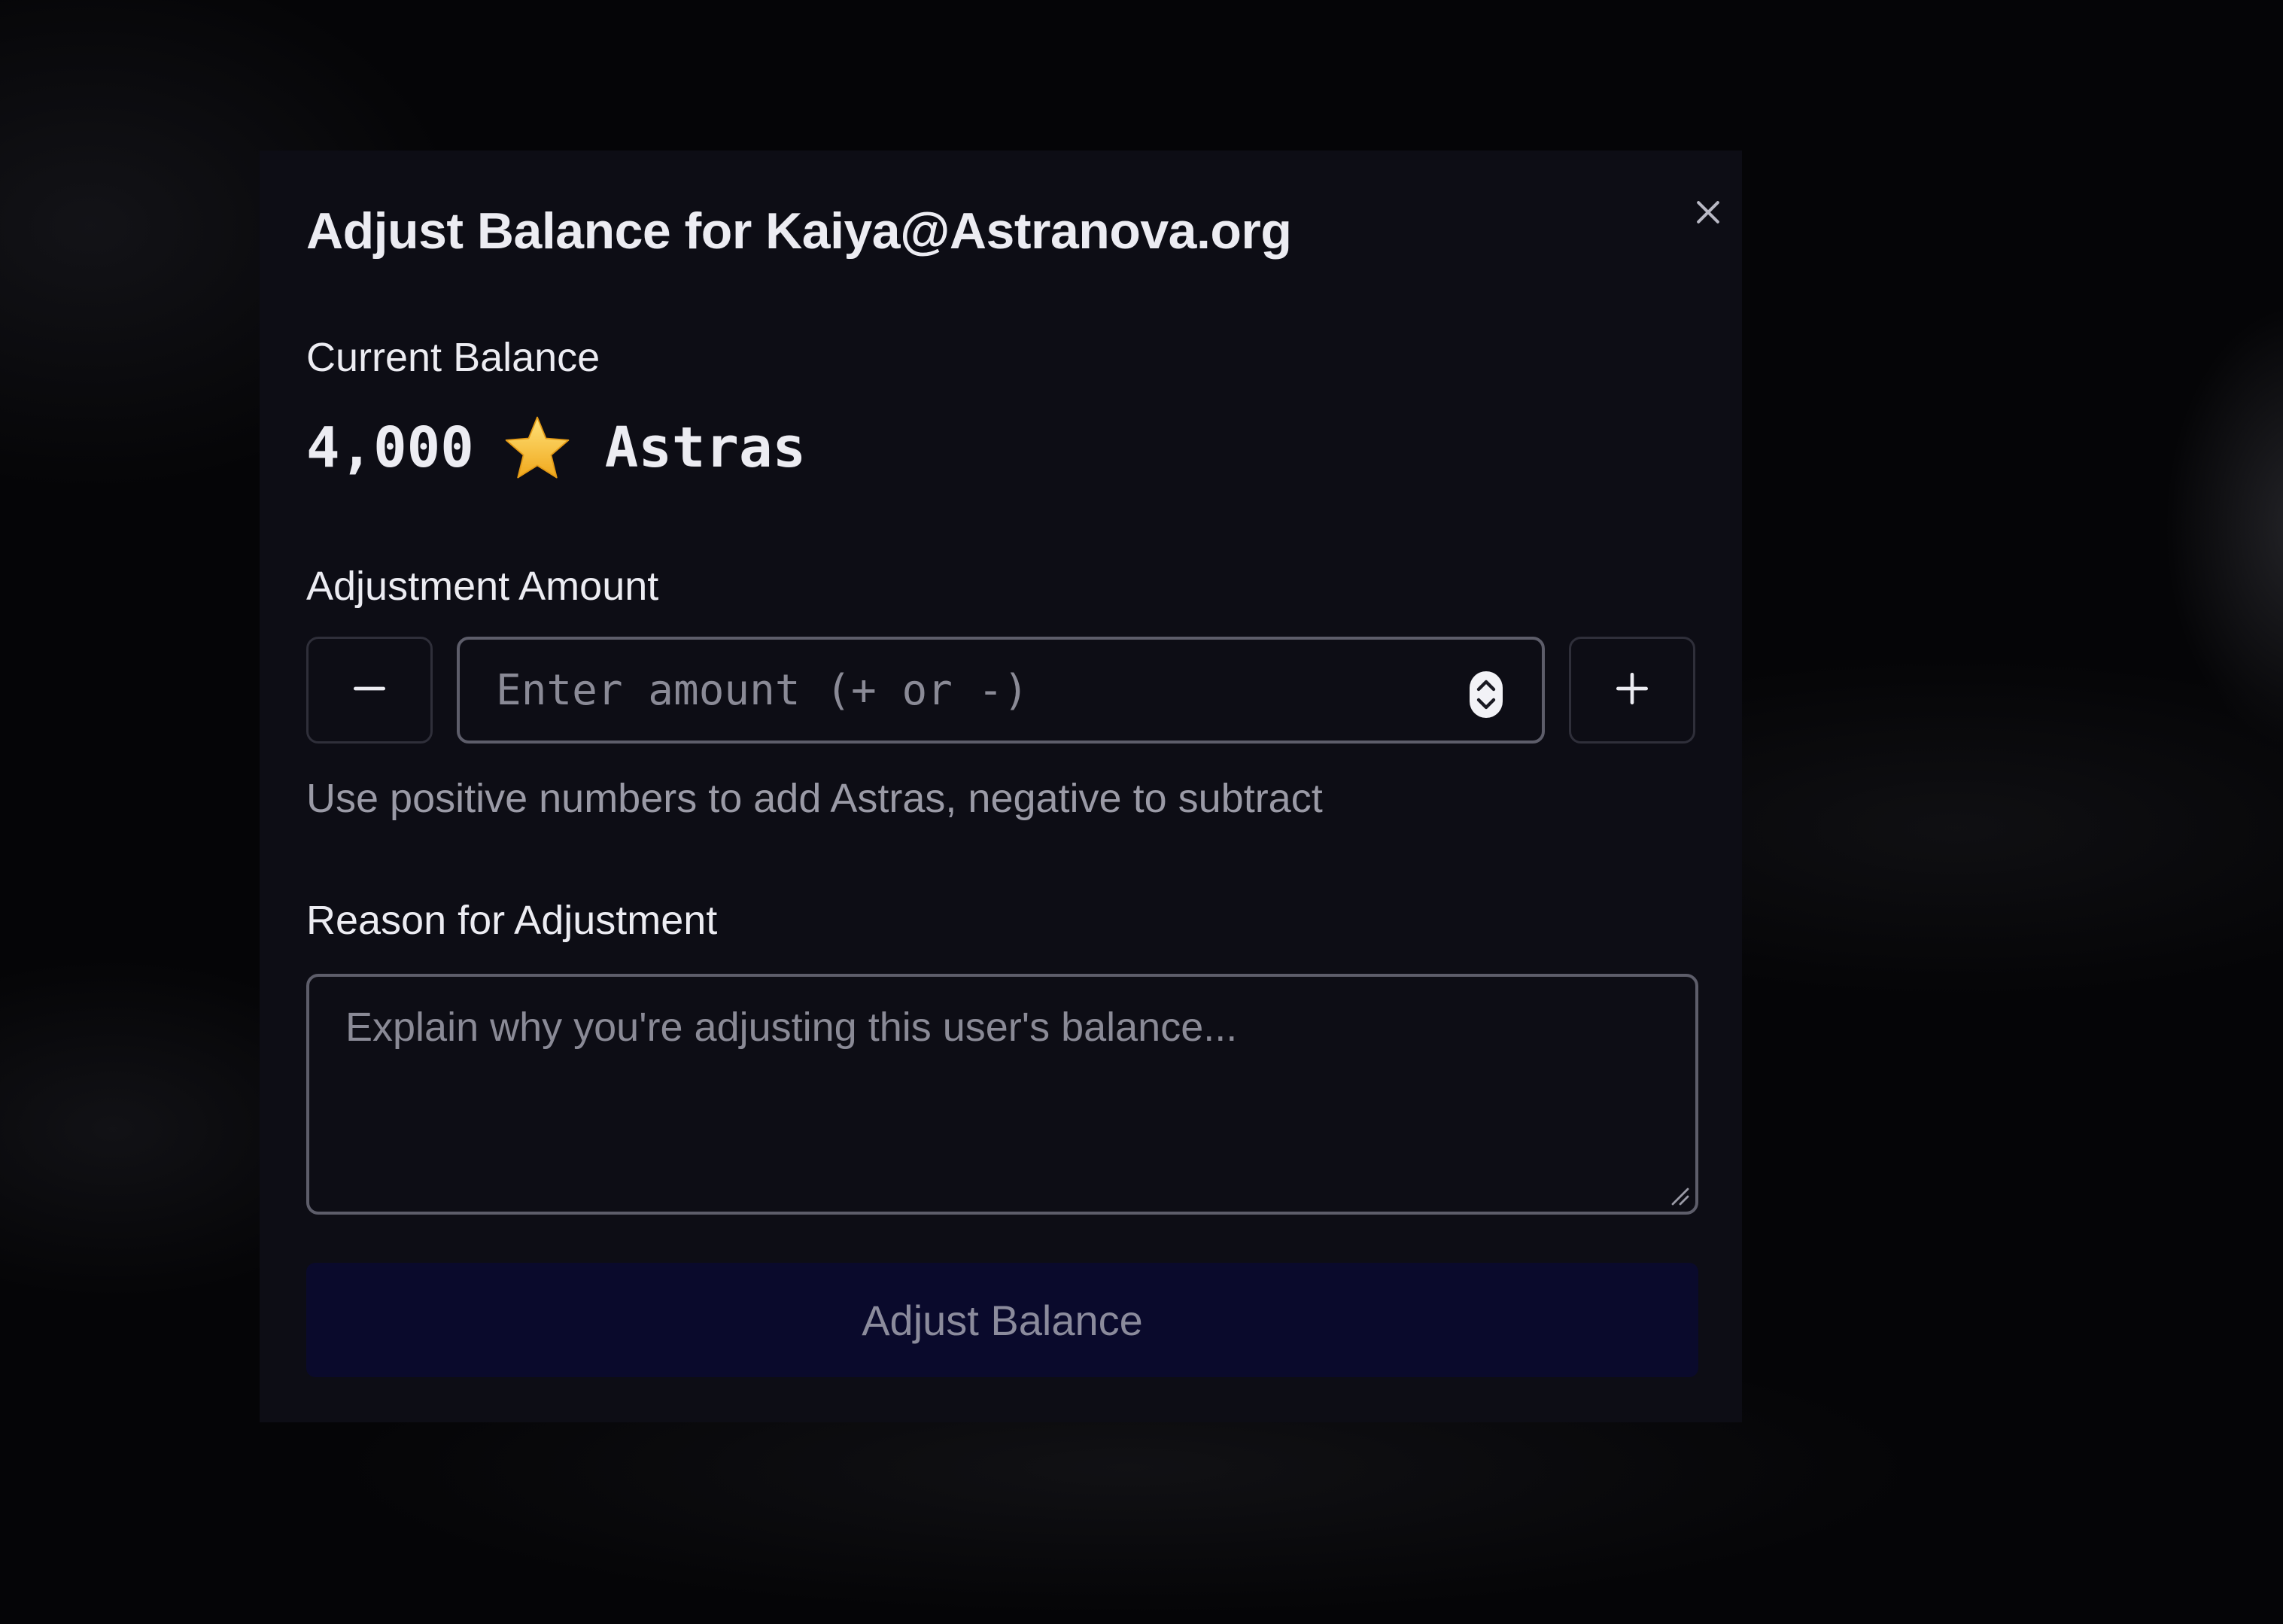 The image size is (2283, 1624). What do you see at coordinates (799, 231) in the screenshot?
I see `dialog-title: Adjust Balance for Kaiya@Astranova.org` at bounding box center [799, 231].